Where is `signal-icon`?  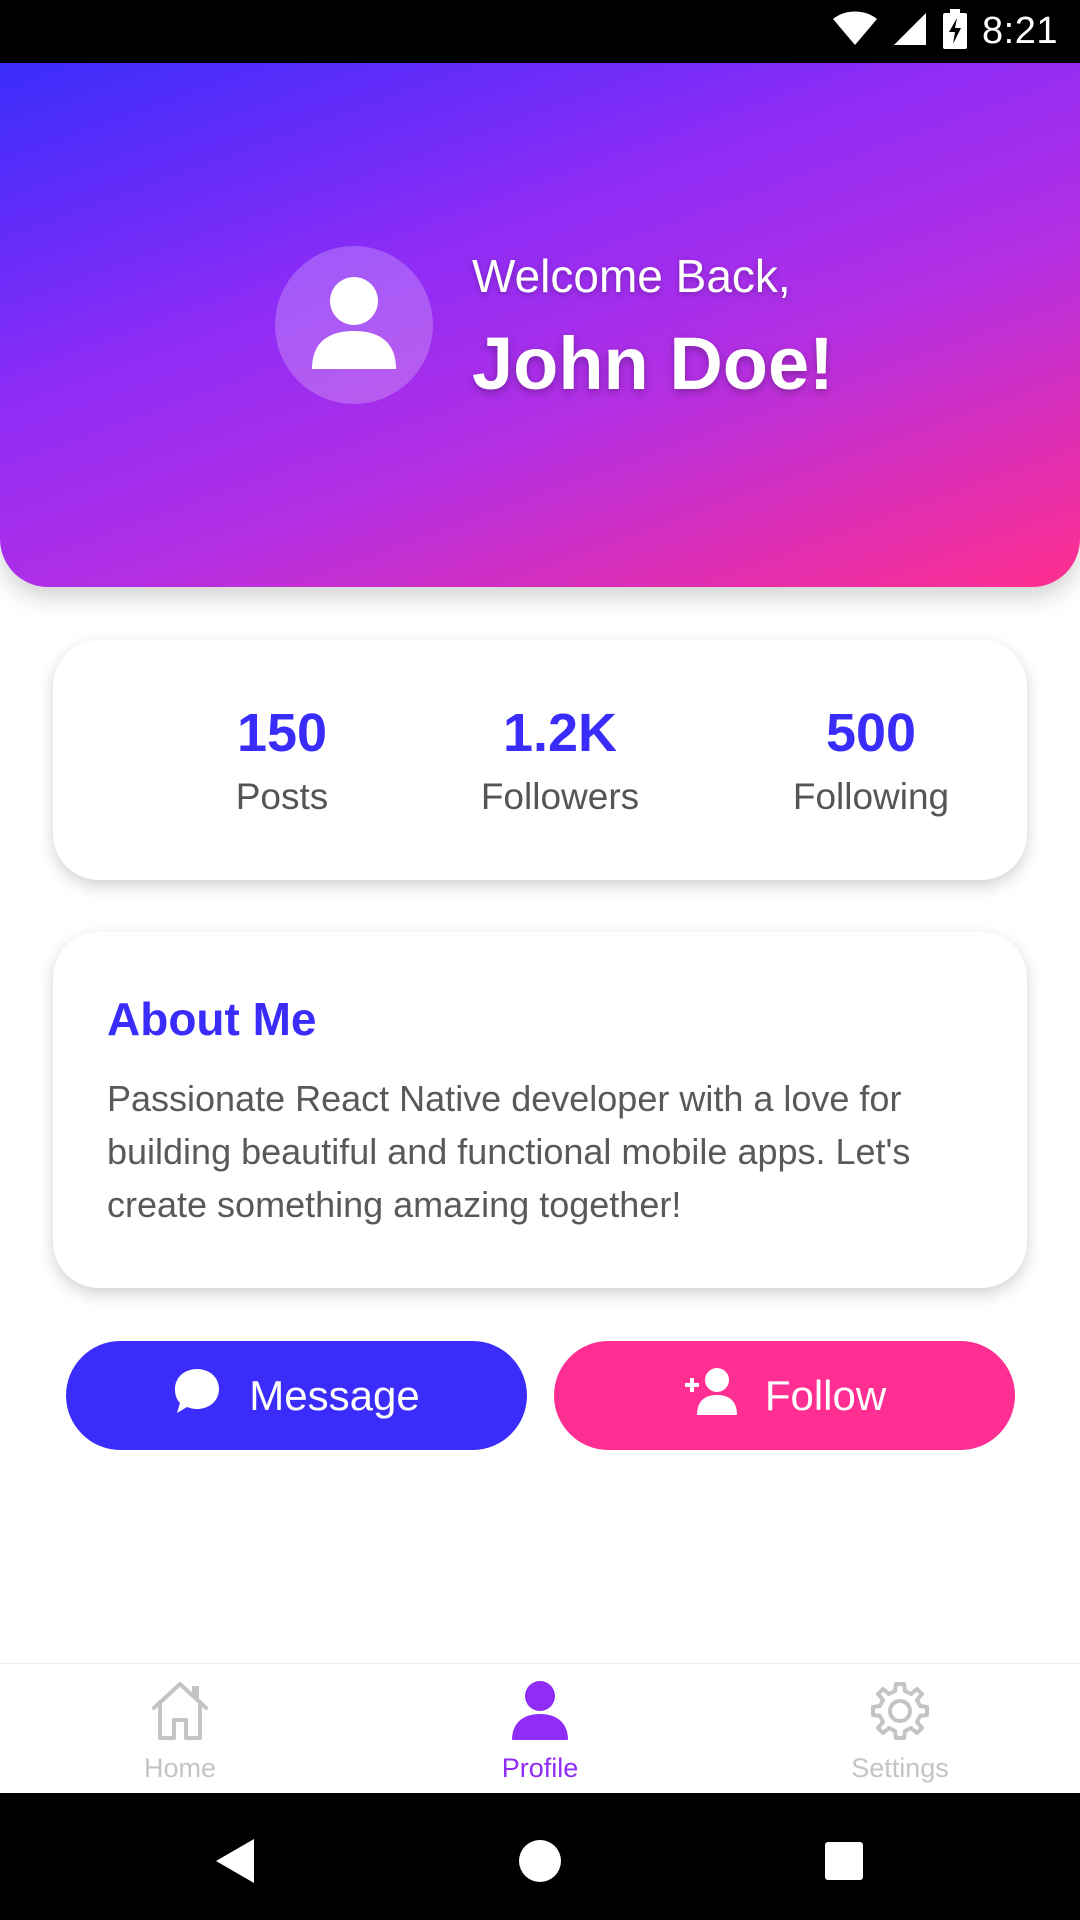
signal-icon is located at coordinates (910, 31).